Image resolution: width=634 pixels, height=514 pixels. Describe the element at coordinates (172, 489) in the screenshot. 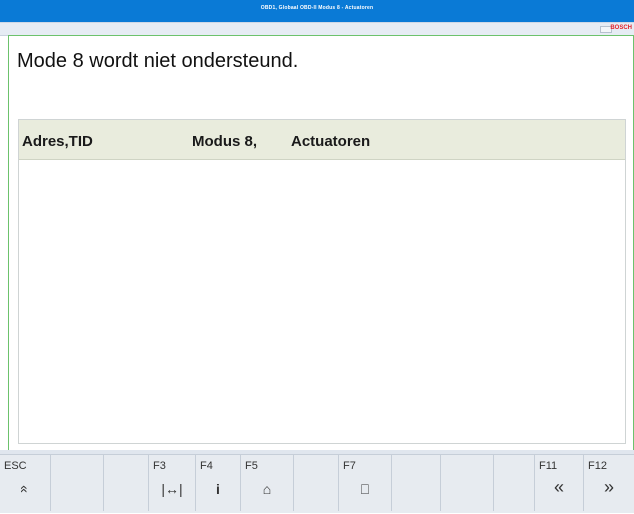

I see `measure-icon: |↔|` at that location.